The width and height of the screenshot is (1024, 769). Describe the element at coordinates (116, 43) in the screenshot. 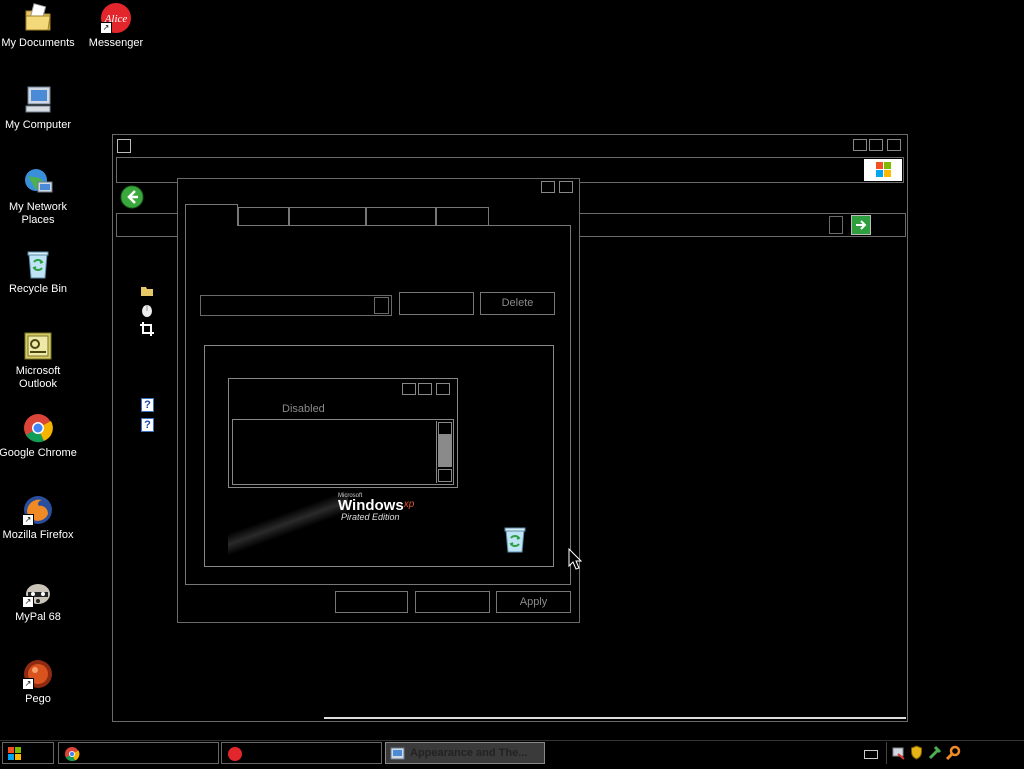

I see `desktop-icon-label: Messenger` at that location.